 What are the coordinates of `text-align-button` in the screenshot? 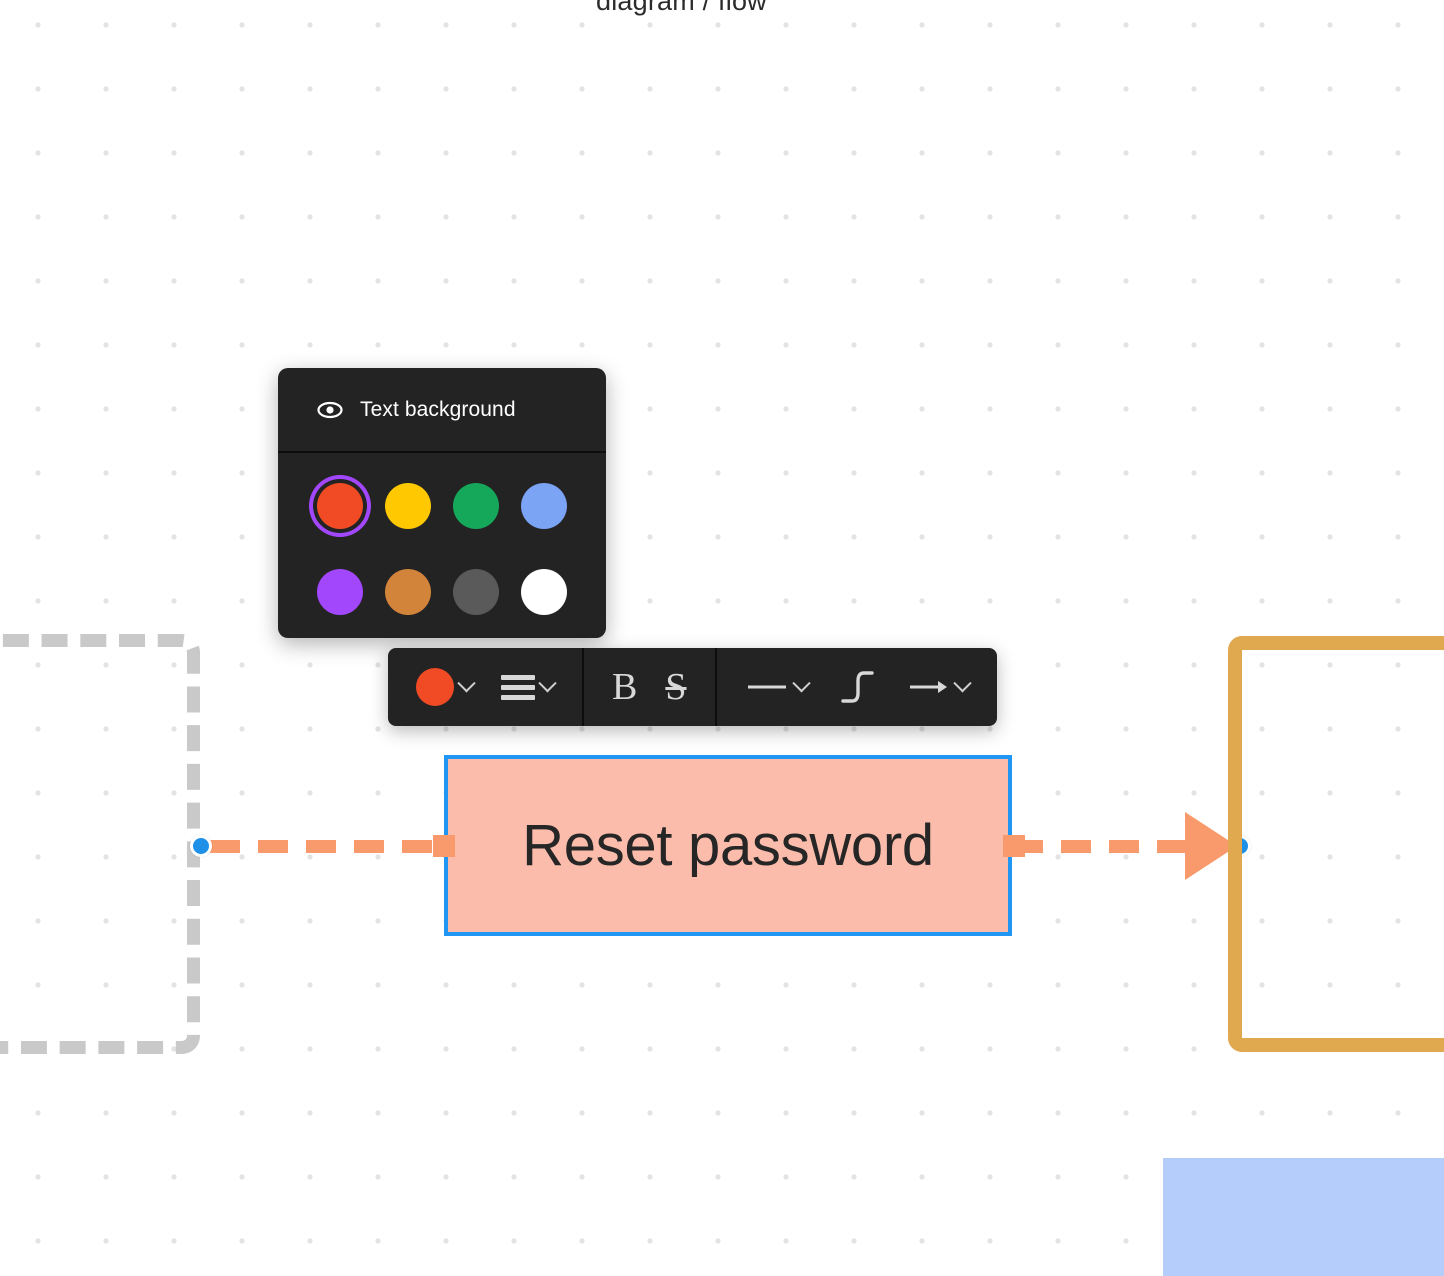 It's located at (527, 687).